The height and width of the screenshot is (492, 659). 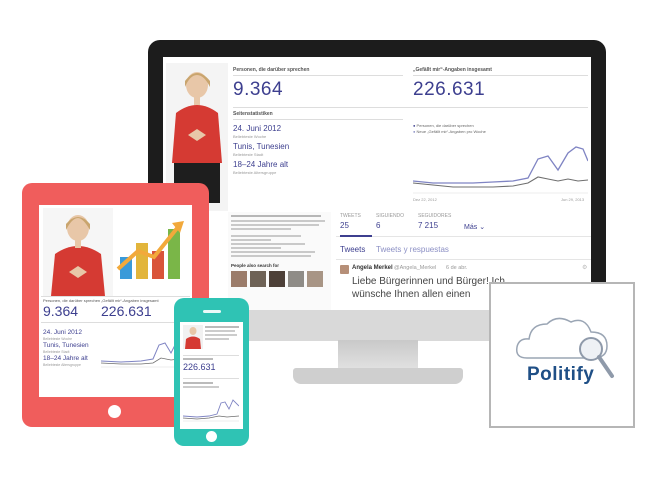 What do you see at coordinates (482, 227) in the screenshot?
I see `chevron-down-icon: ⌄` at bounding box center [482, 227].